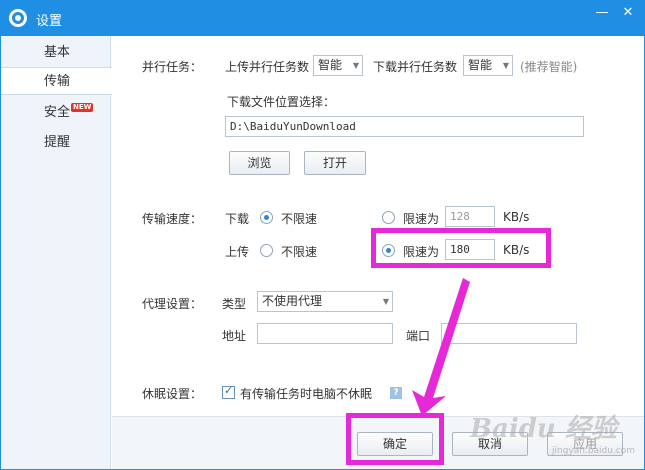  What do you see at coordinates (259, 163) in the screenshot?
I see `browse-button: 浏览` at bounding box center [259, 163].